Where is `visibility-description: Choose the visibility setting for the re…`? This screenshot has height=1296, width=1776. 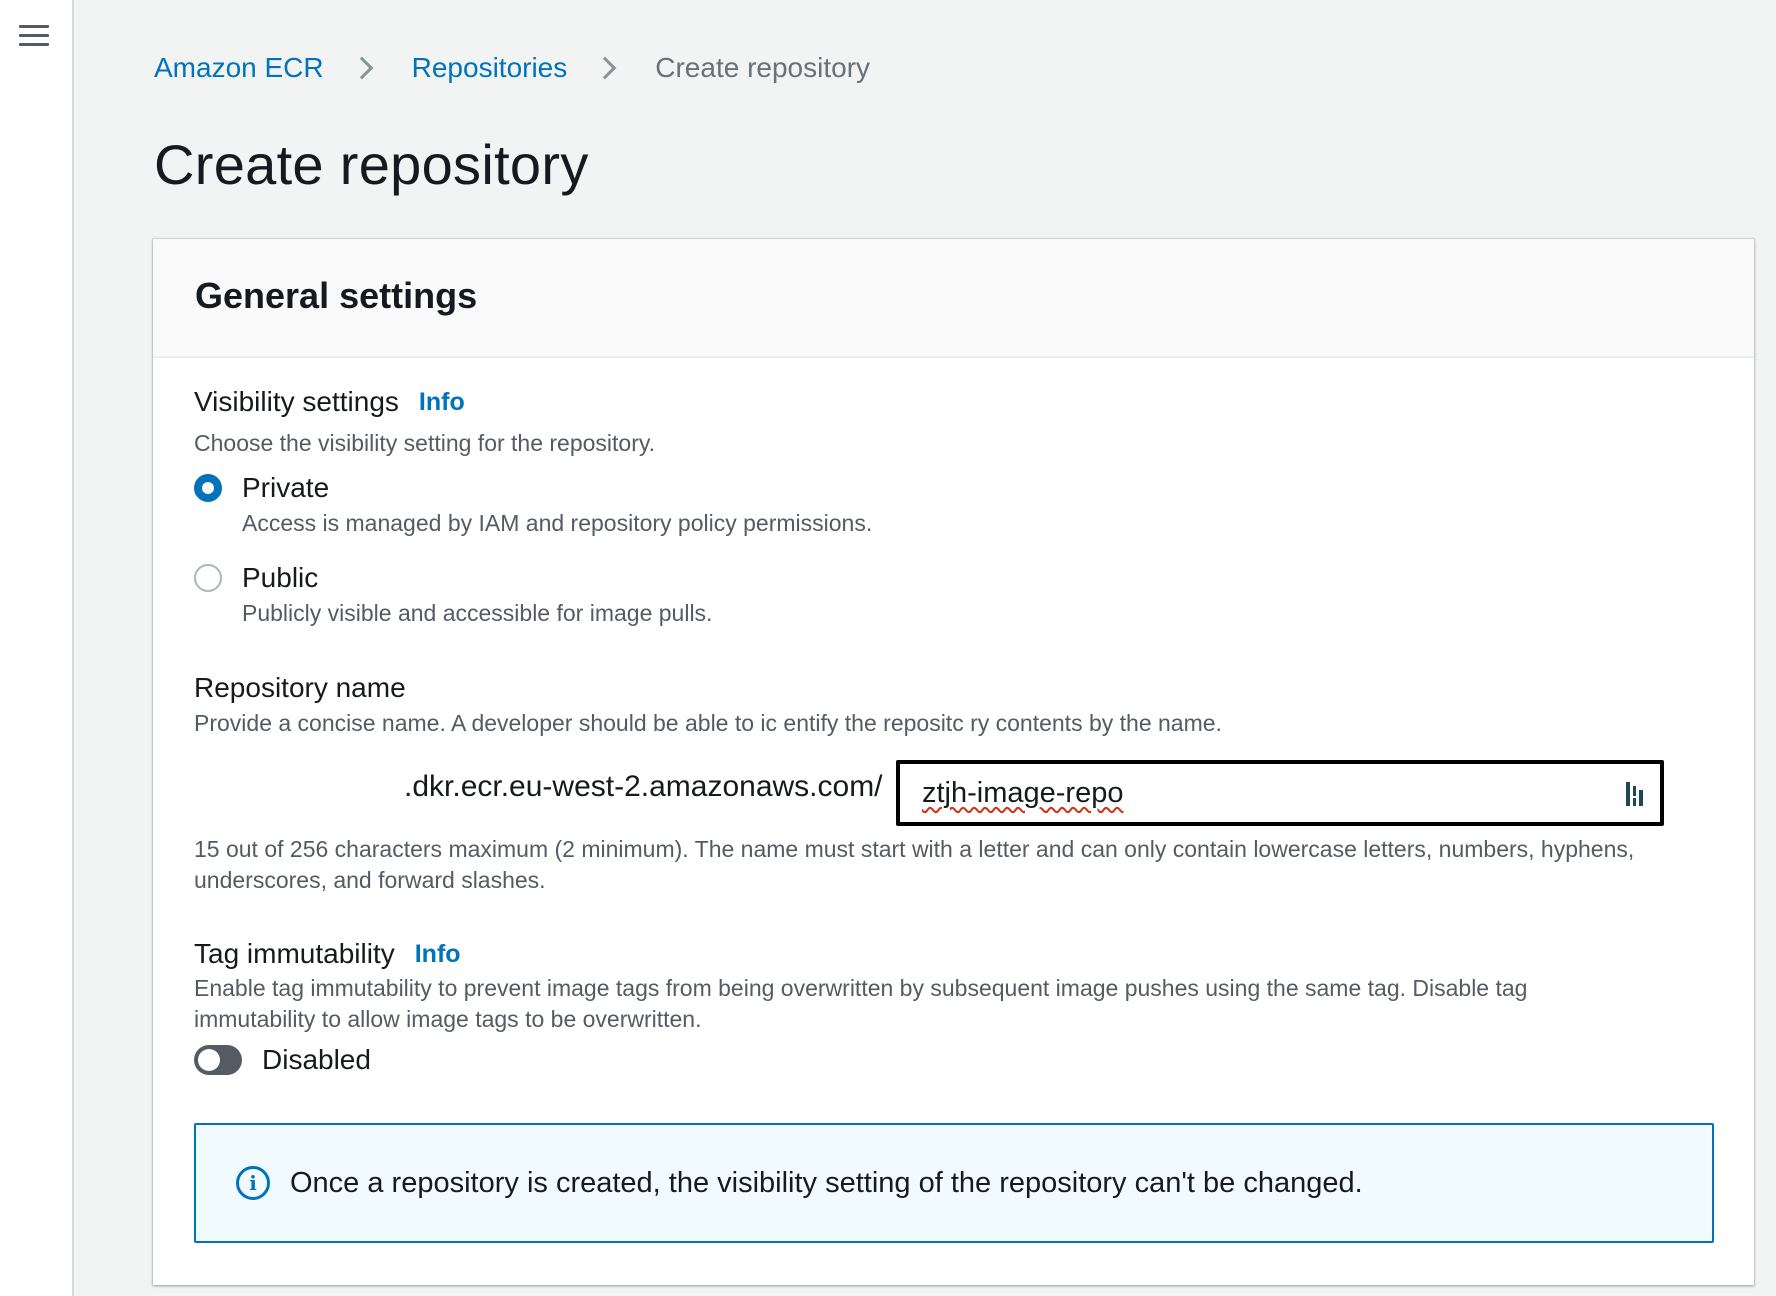
visibility-description: Choose the visibility setting for the re… is located at coordinates (425, 443).